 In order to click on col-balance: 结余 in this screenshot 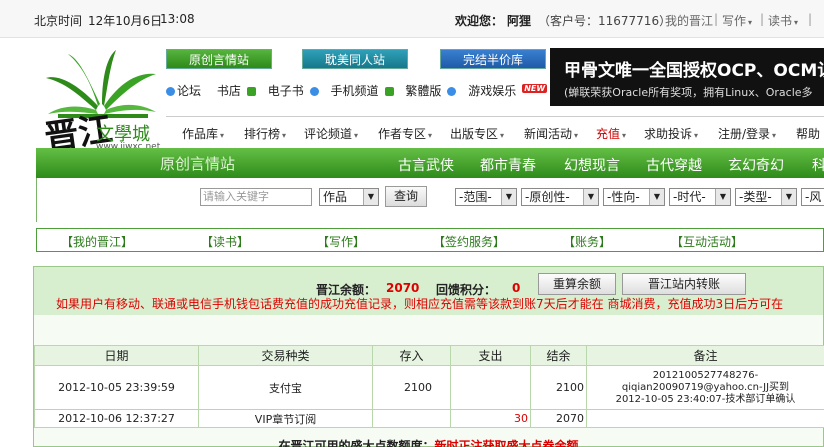, I will do `click(558, 355)`.